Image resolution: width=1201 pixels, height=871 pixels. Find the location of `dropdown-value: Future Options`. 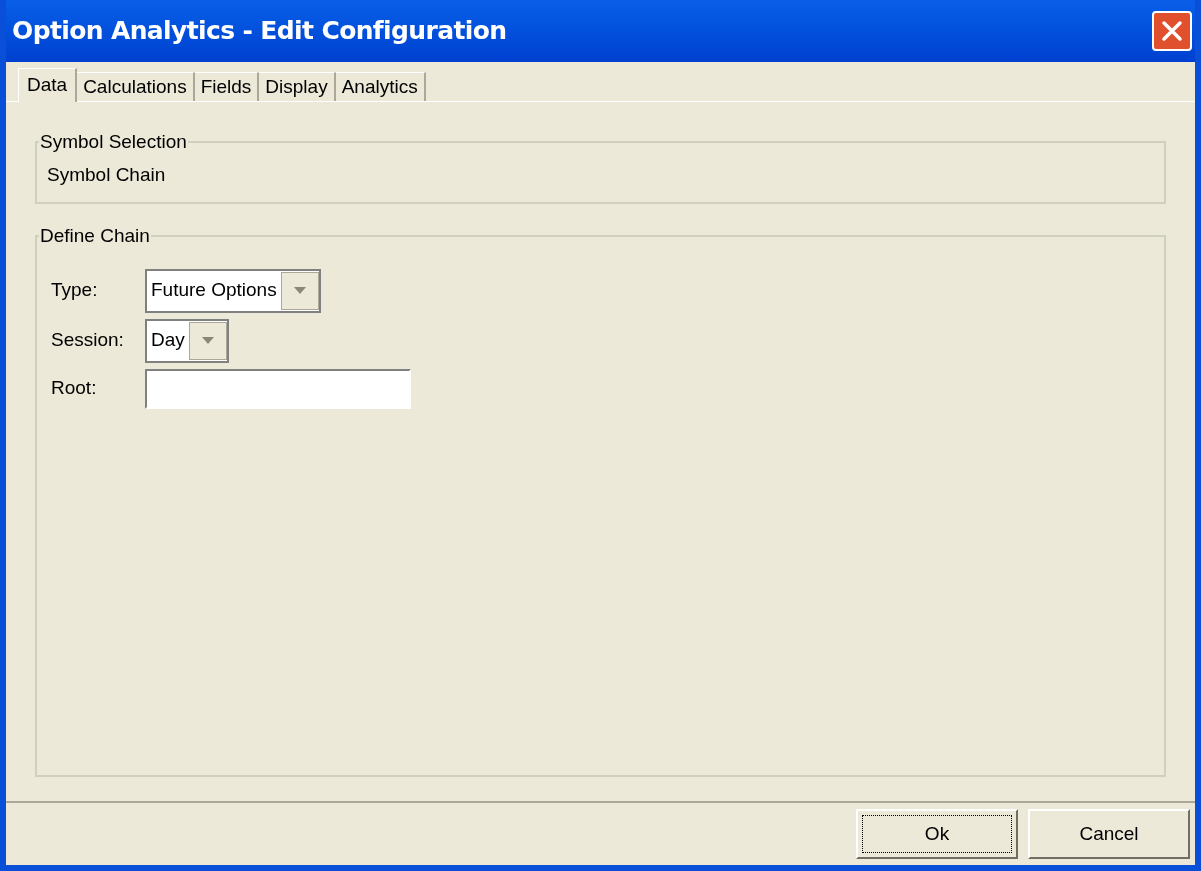

dropdown-value: Future Options is located at coordinates (214, 290).